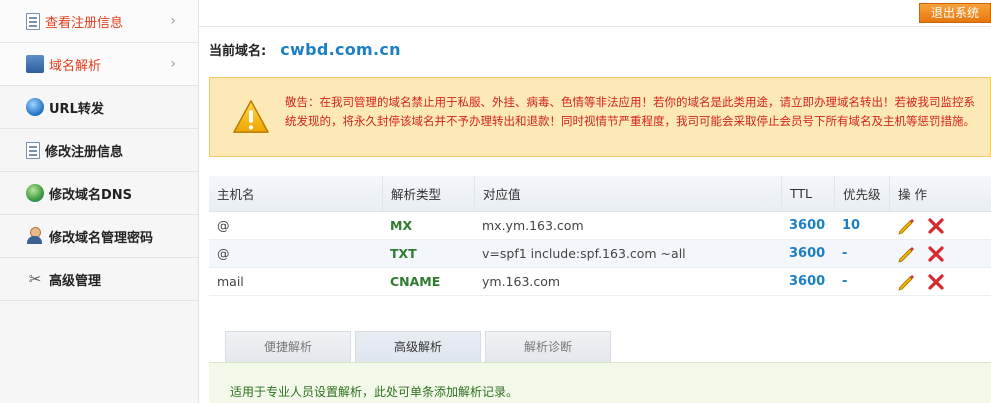 This screenshot has width=991, height=403. I want to click on sidebar-item-label: 修改域名管理密码, so click(101, 238).